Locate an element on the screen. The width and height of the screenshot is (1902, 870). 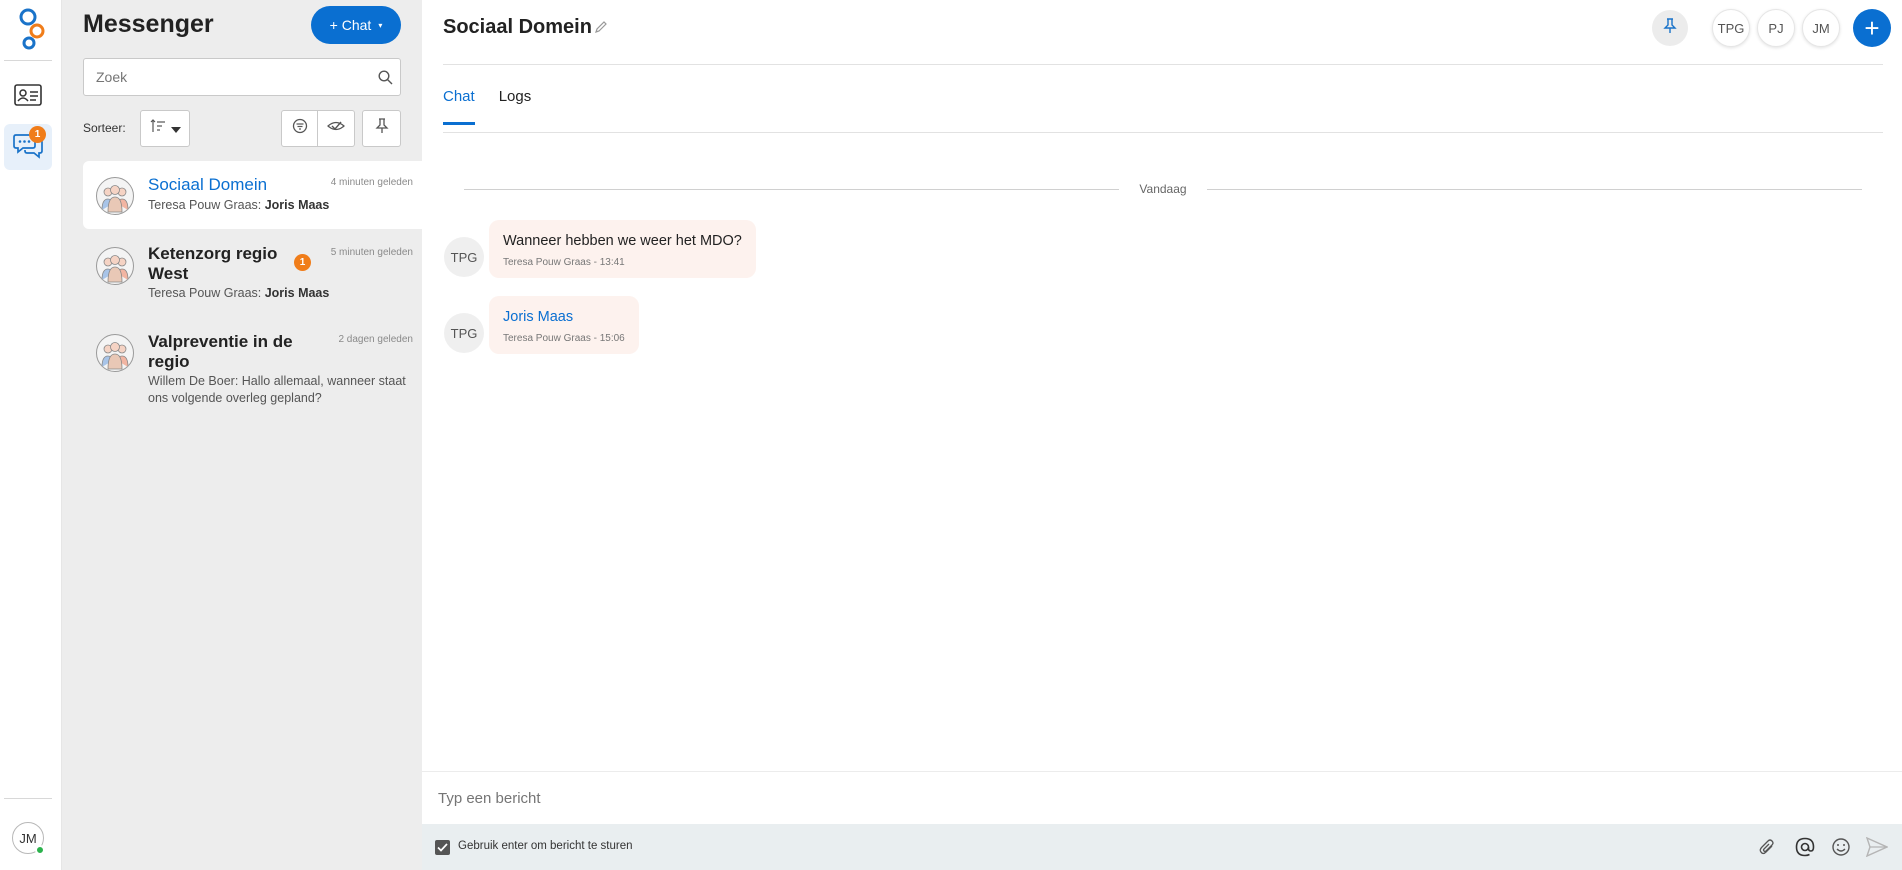
sort-select is located at coordinates (165, 128).